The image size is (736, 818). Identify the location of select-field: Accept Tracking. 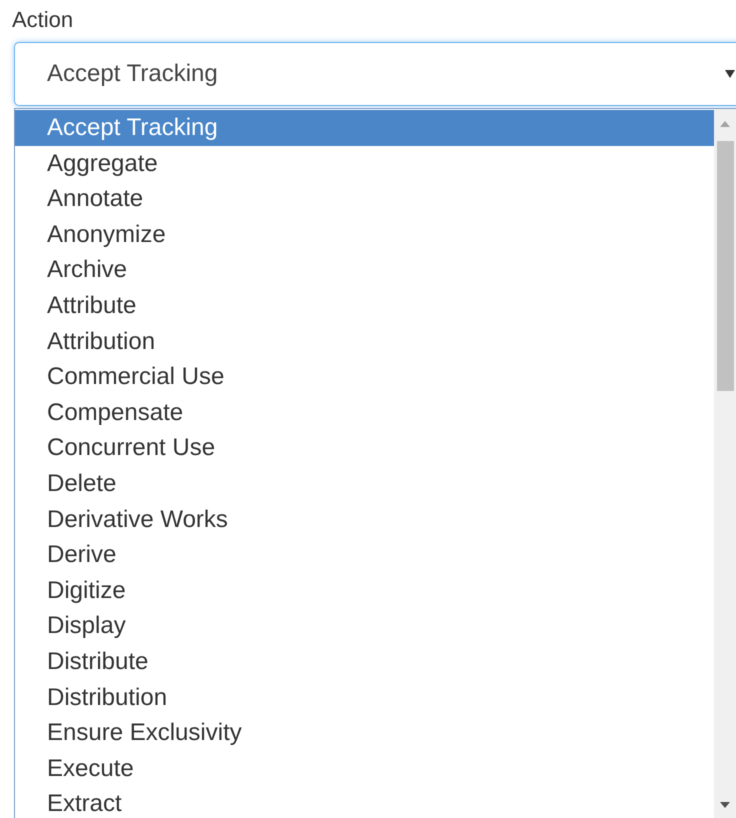
(375, 74).